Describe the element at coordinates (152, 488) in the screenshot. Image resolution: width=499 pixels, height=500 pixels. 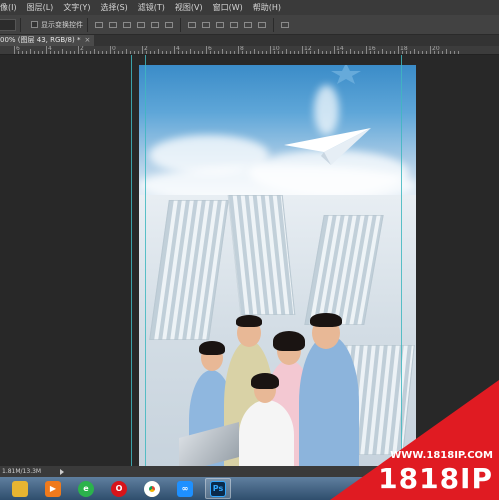
I see `taskbar-chrome-button` at that location.